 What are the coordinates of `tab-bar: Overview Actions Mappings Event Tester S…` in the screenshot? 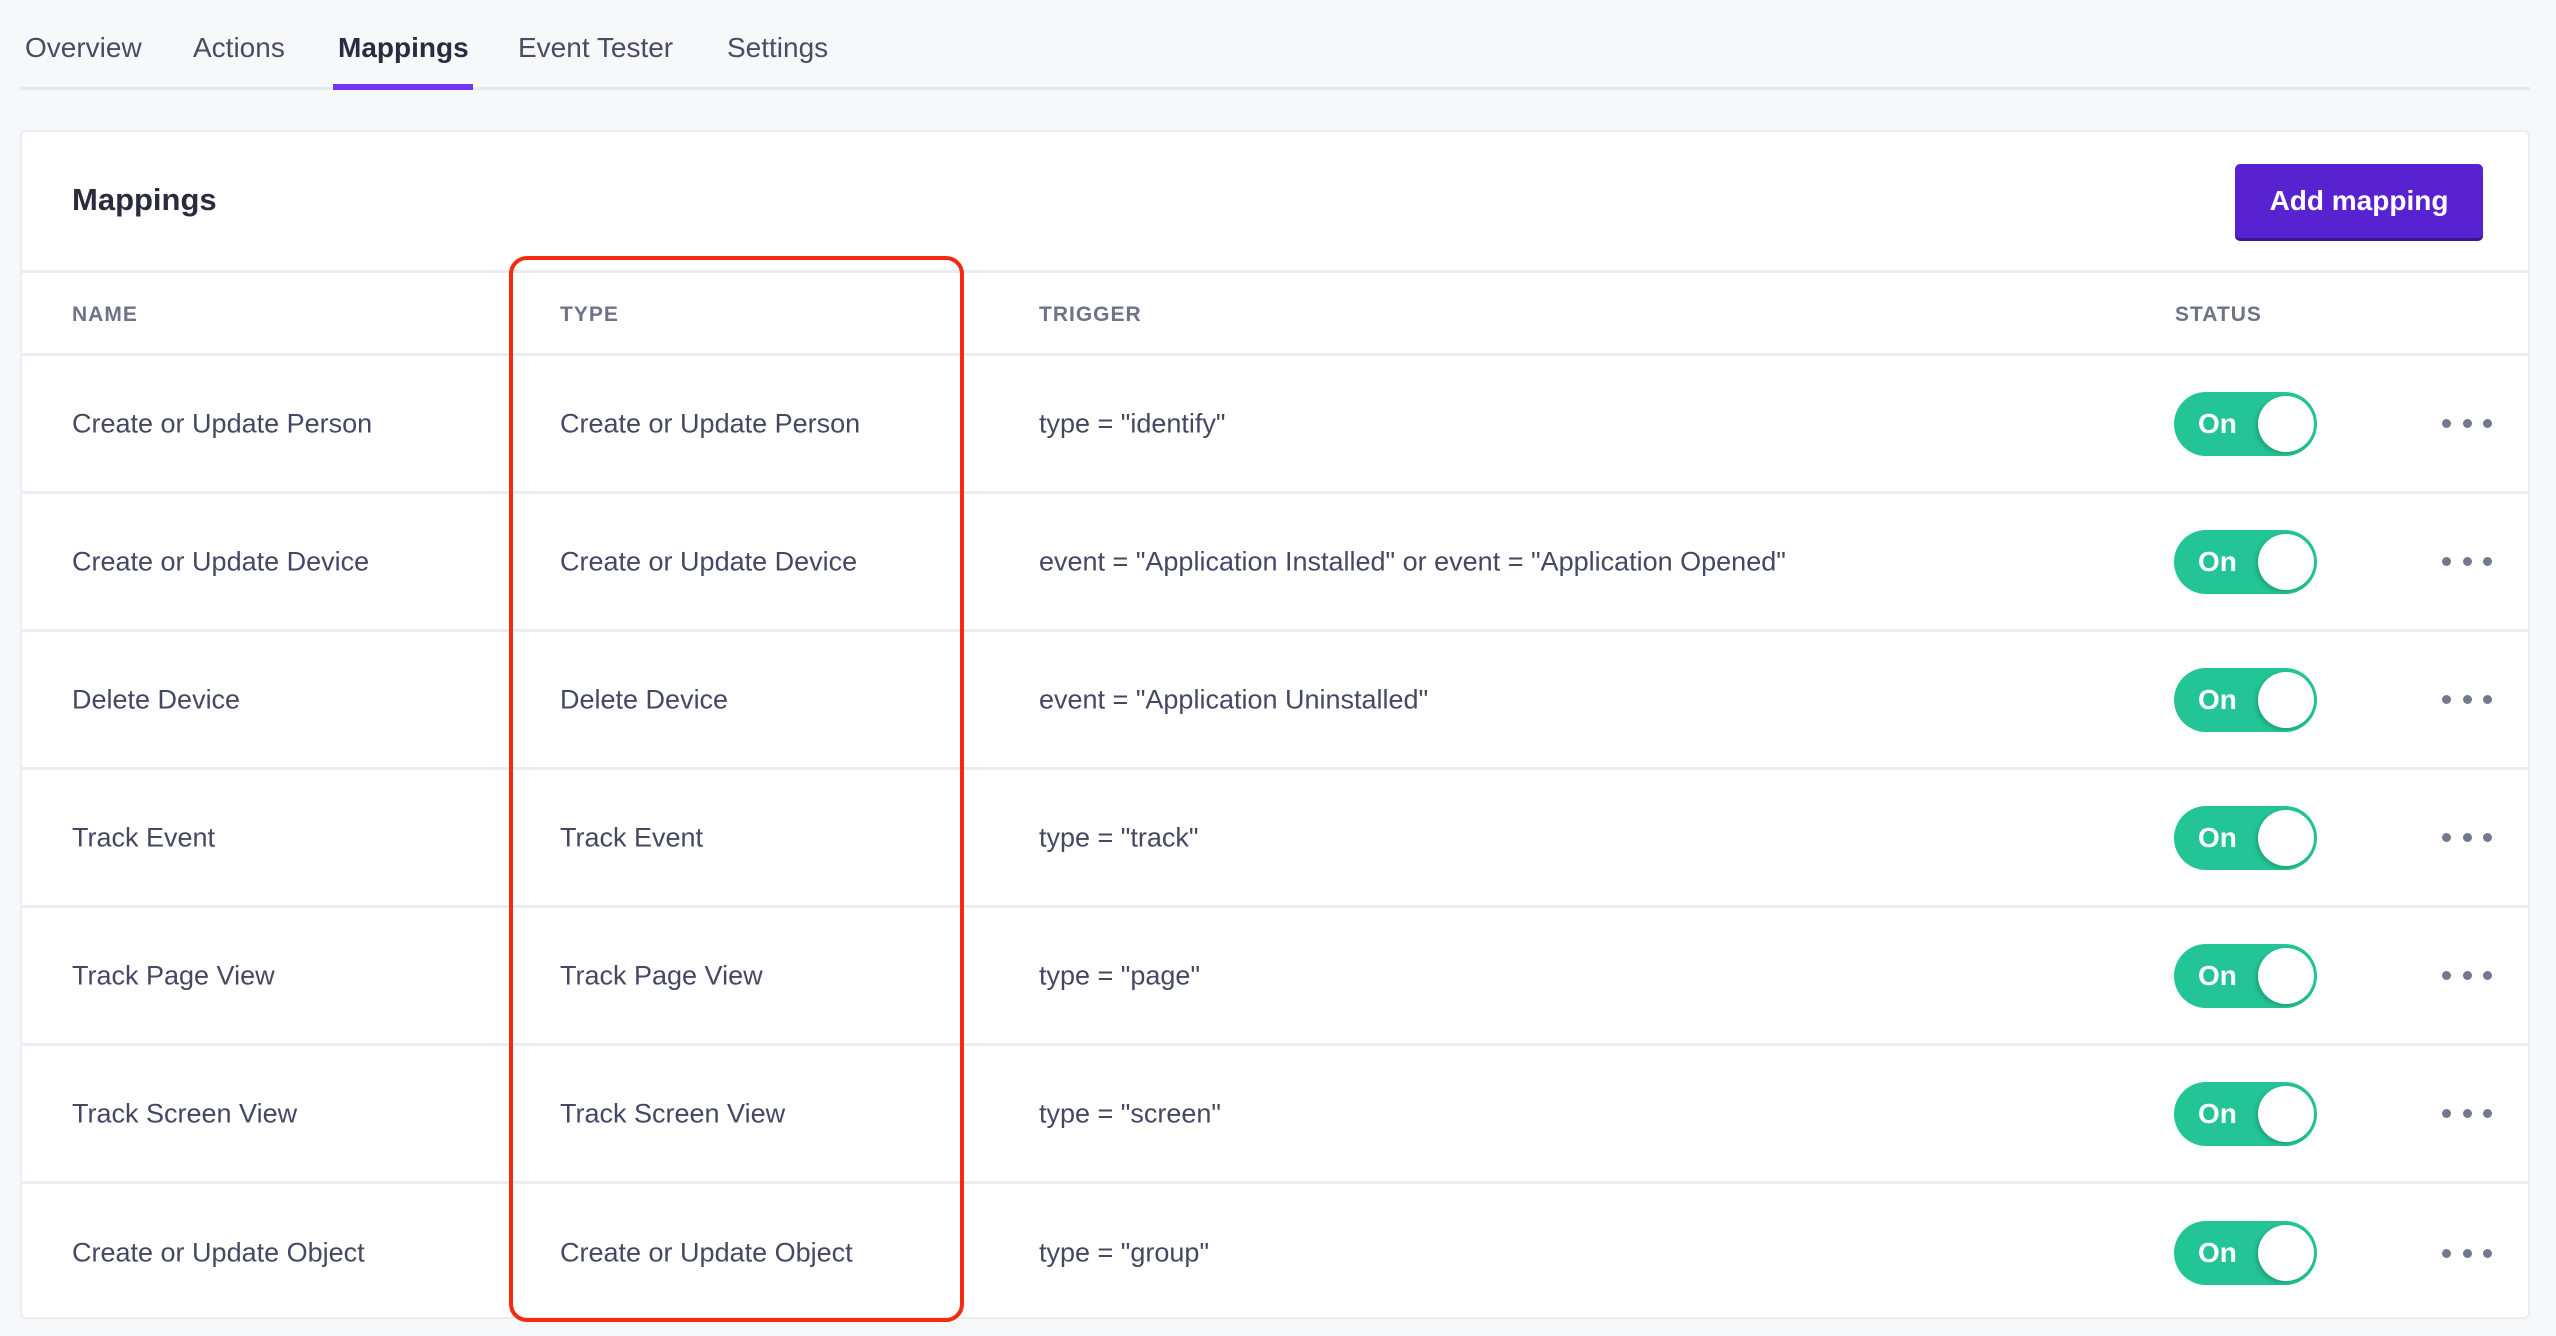 It's located at (1275, 45).